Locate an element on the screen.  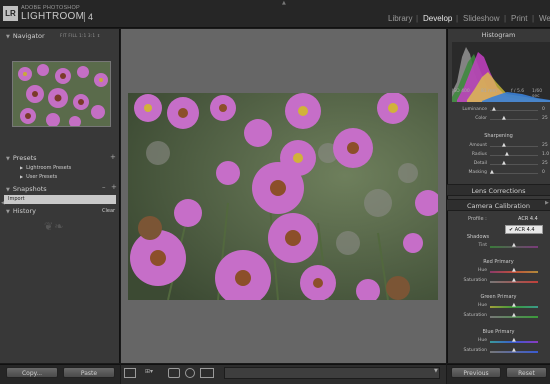
amount-value: 25 is located at coordinates (545, 145).